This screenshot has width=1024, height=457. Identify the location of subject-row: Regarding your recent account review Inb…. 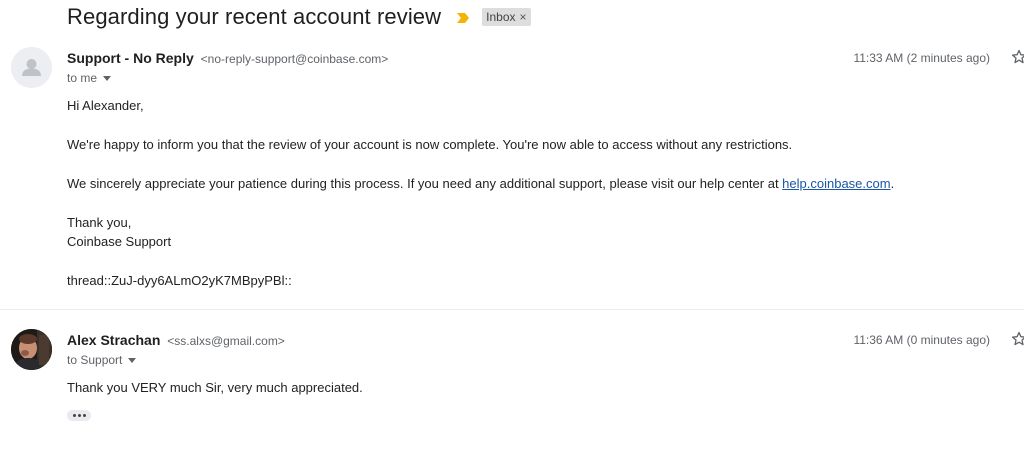
(299, 17).